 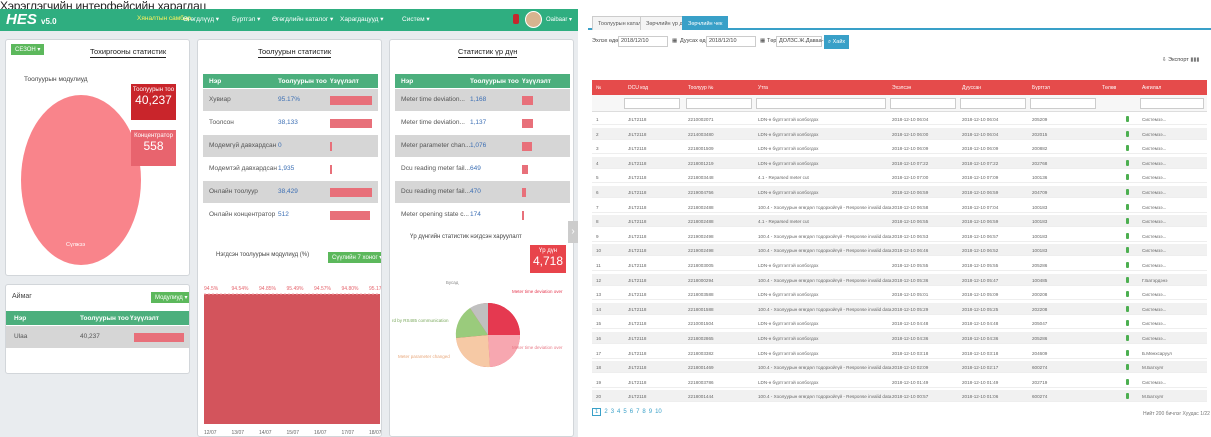 I want to click on status-icon, so click(x=1127, y=119).